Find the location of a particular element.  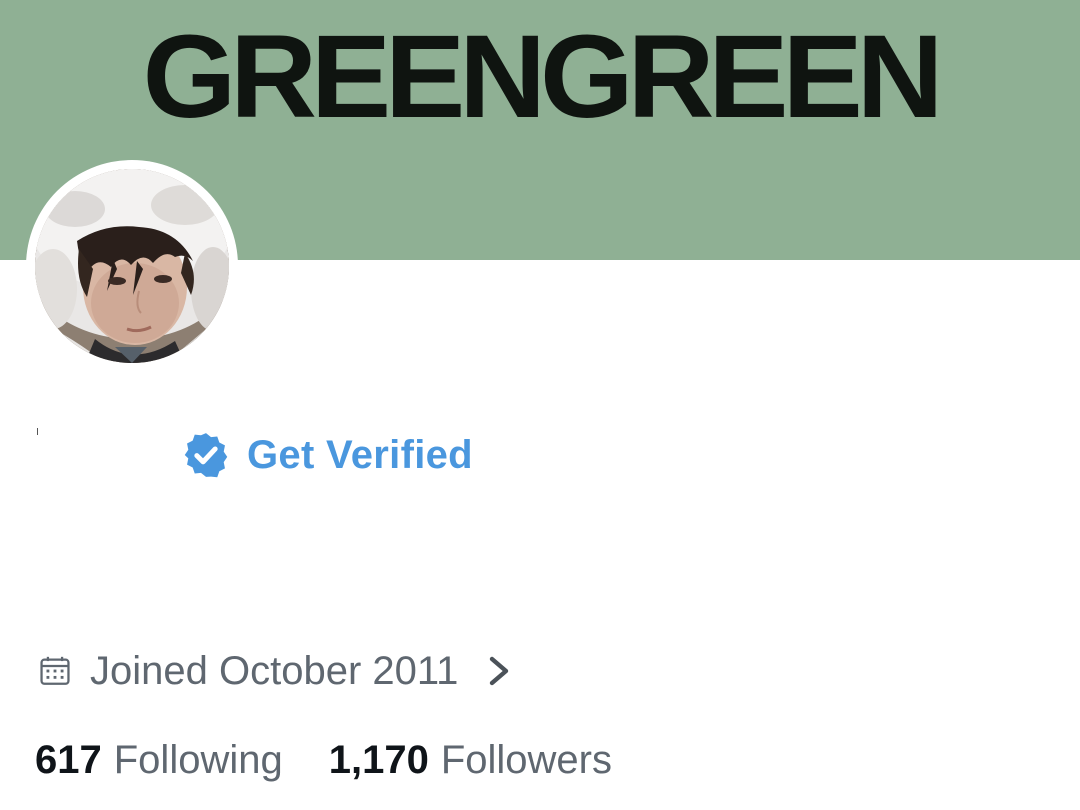

following-link: 617 Following is located at coordinates (159, 760).